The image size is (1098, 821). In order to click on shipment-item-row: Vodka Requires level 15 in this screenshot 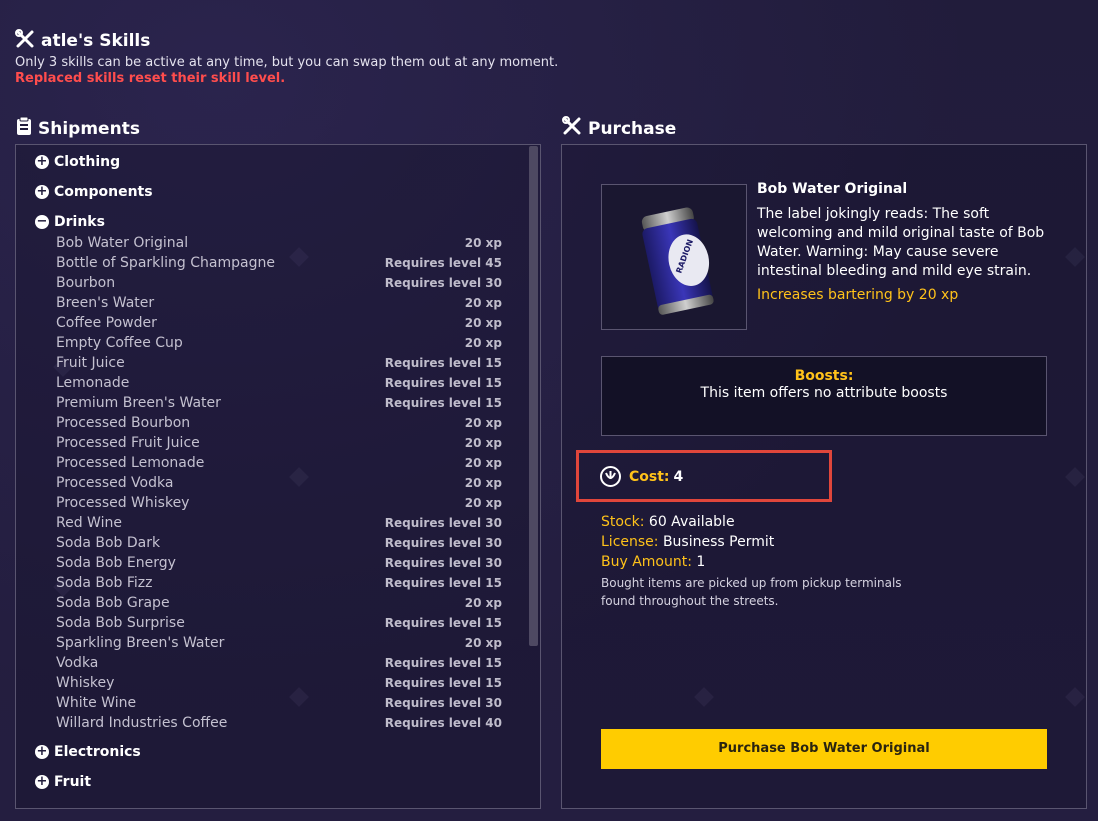, I will do `click(279, 663)`.